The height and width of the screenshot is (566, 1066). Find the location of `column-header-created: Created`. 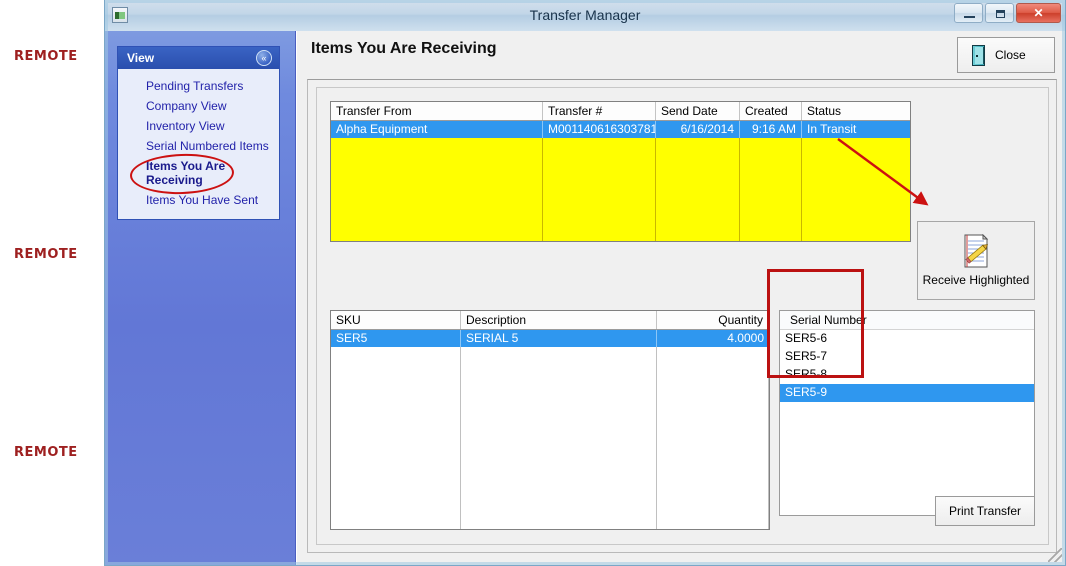

column-header-created: Created is located at coordinates (771, 111).